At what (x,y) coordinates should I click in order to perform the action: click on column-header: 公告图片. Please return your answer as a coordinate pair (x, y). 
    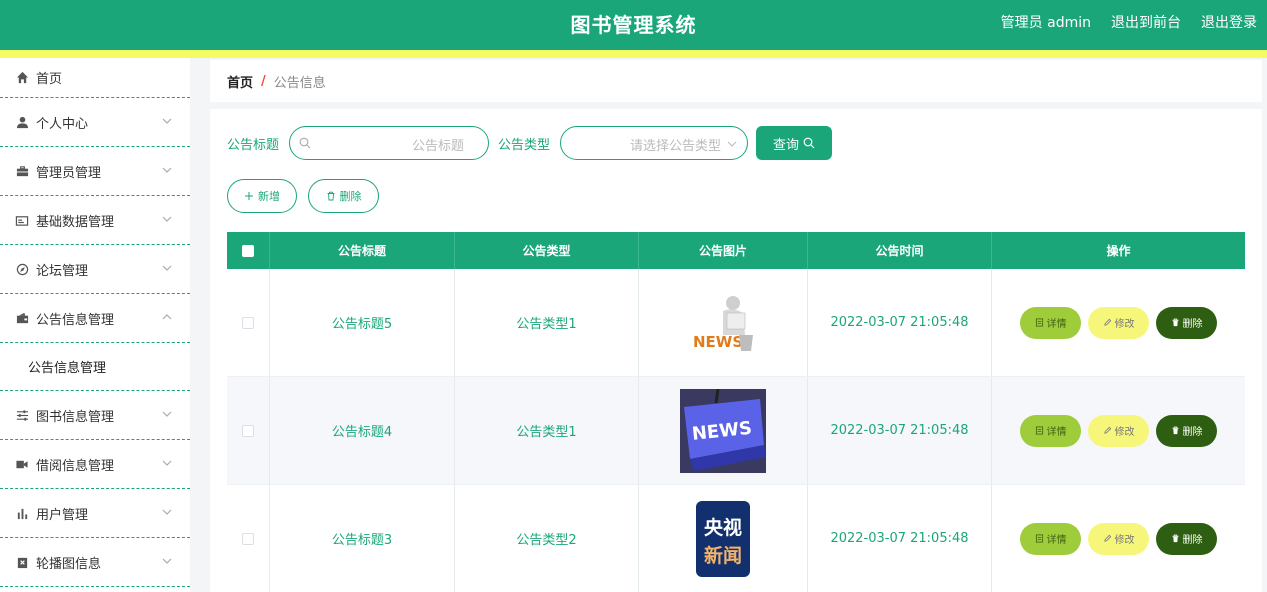
    Looking at the image, I should click on (723, 250).